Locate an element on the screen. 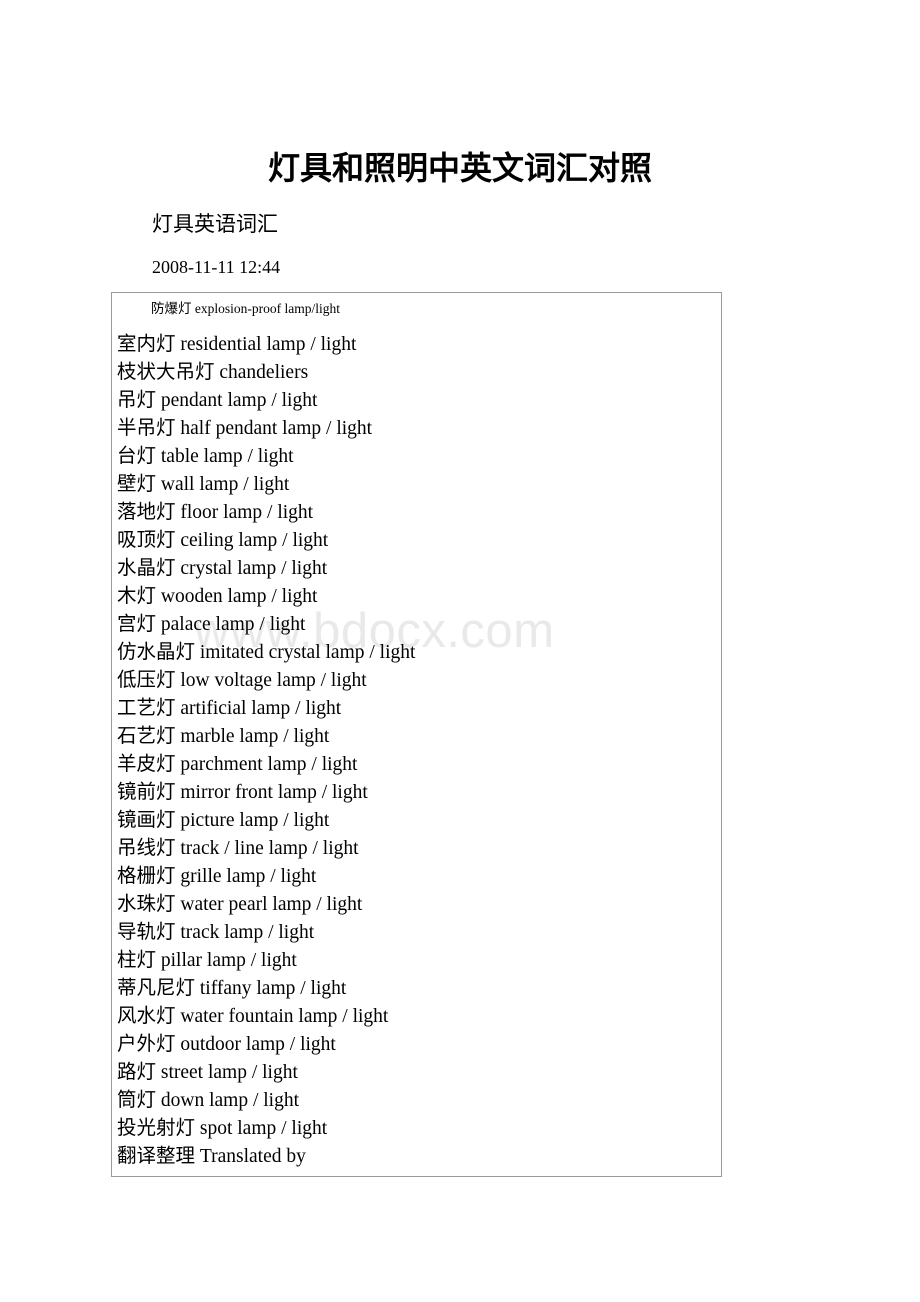 The width and height of the screenshot is (920, 1302). vocabulary-entry: 木灯 wooden lamp / light is located at coordinates (217, 596).